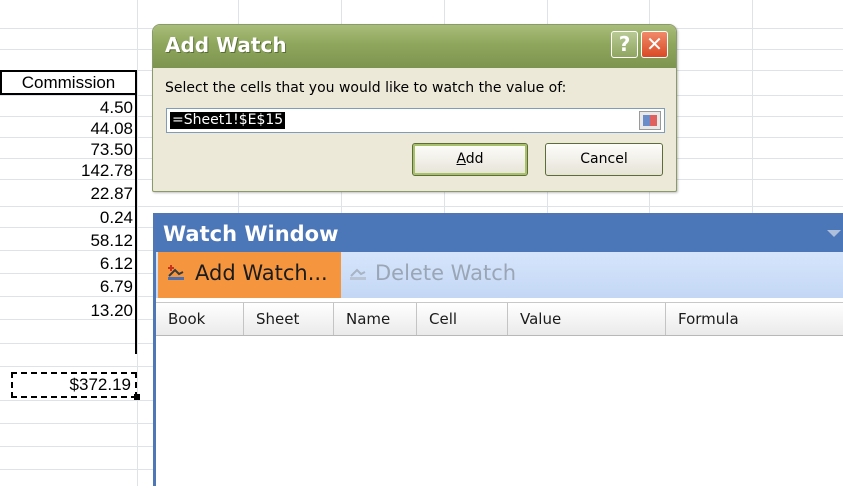  I want to click on commission-cell: 4.50, so click(68, 107).